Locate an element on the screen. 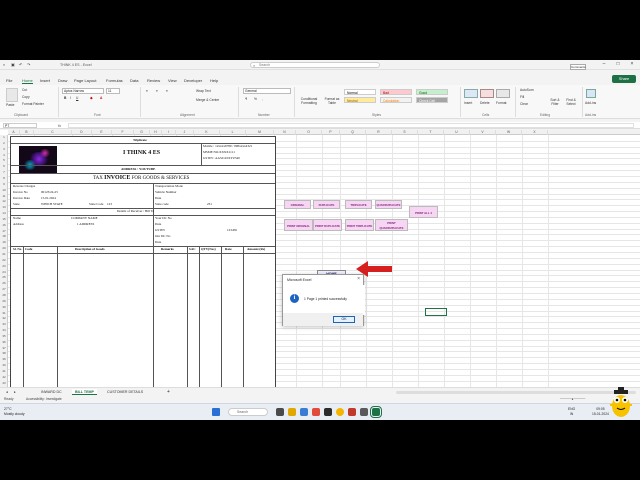 This screenshot has height=480, width=640. column-header: B is located at coordinates (27, 132).